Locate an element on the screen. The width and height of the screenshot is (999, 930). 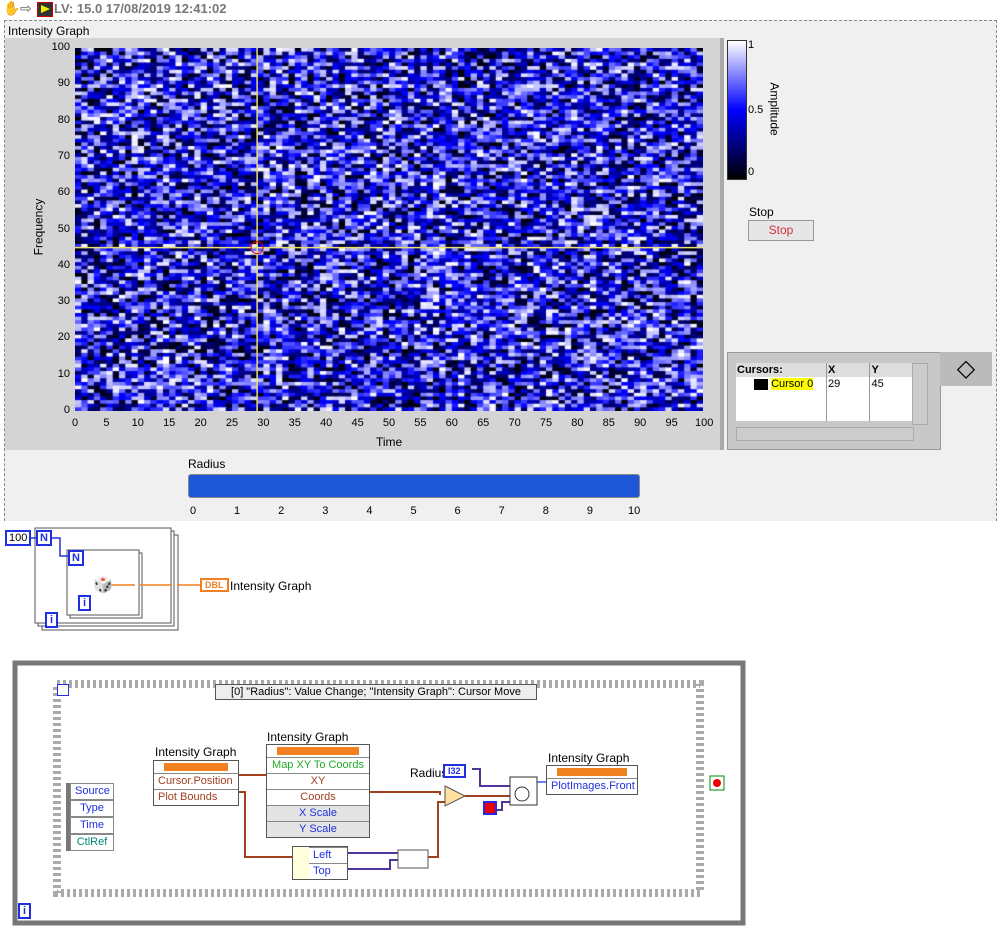
x-tick: 45 is located at coordinates (357, 423).